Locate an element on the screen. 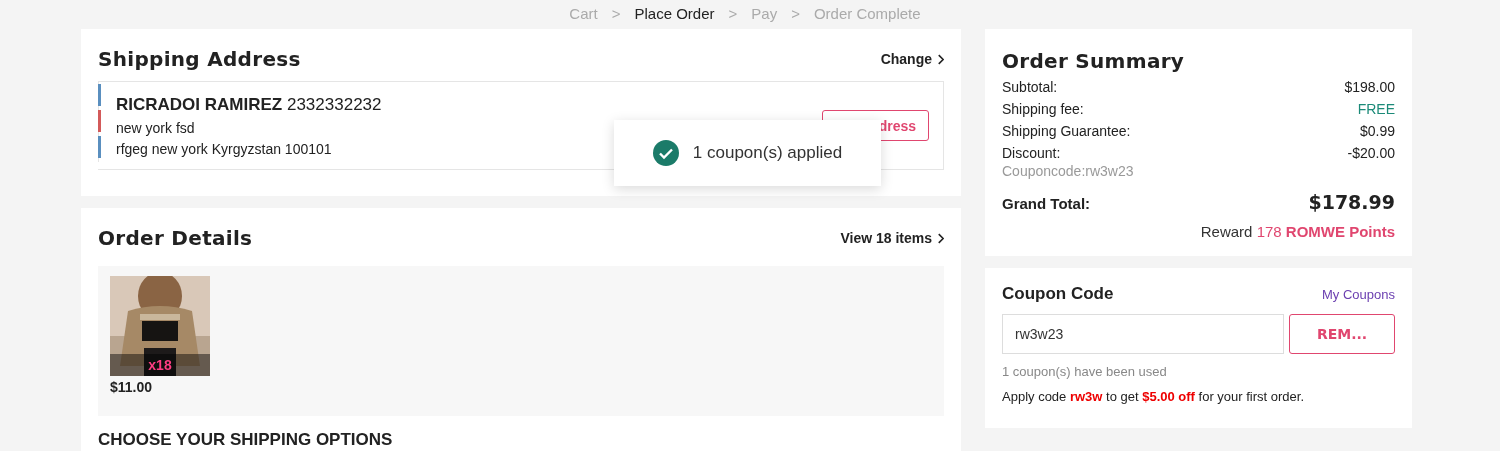  address-line: new york fsd is located at coordinates (155, 127).